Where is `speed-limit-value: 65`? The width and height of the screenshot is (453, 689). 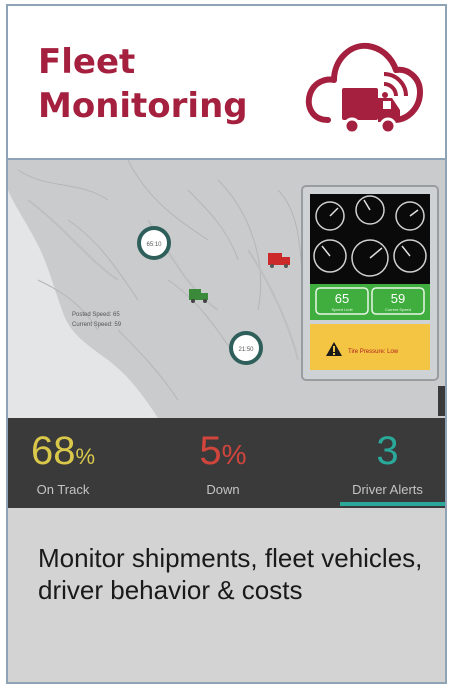 speed-limit-value: 65 is located at coordinates (342, 298).